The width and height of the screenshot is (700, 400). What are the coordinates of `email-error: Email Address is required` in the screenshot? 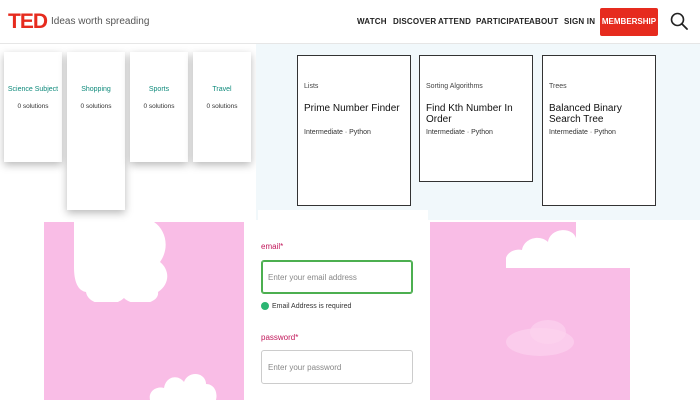 It's located at (306, 306).